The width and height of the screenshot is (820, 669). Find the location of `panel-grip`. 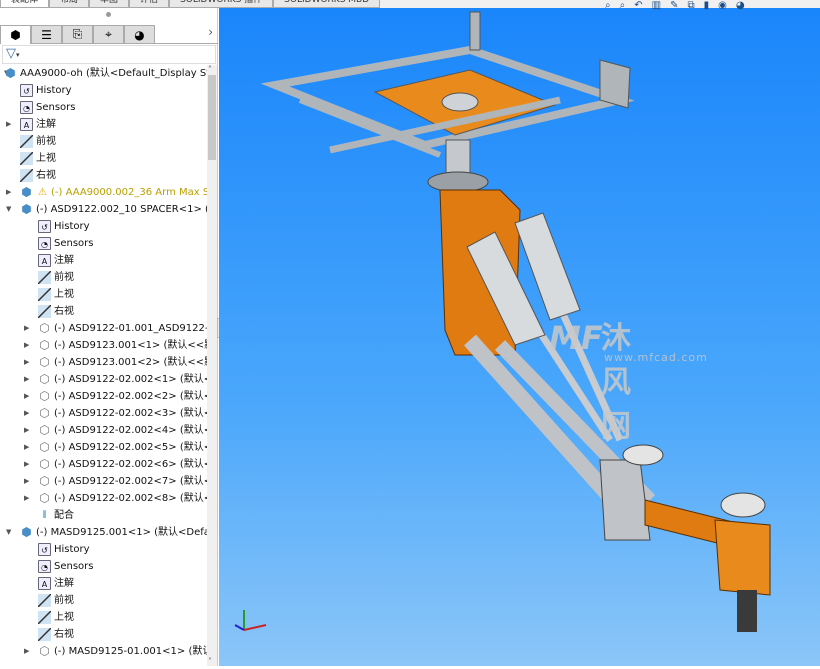

panel-grip is located at coordinates (108, 14).